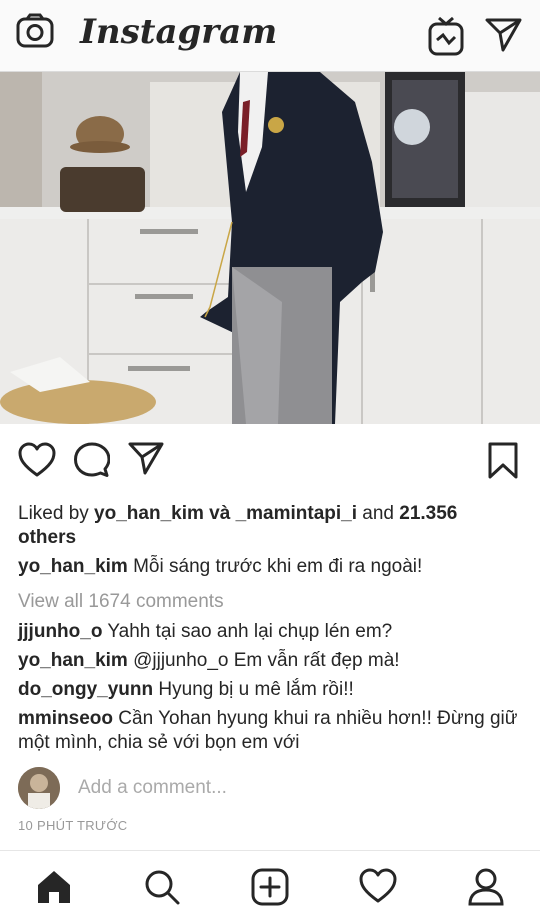 The image size is (540, 922). What do you see at coordinates (504, 37) in the screenshot?
I see `direct-message-icon` at bounding box center [504, 37].